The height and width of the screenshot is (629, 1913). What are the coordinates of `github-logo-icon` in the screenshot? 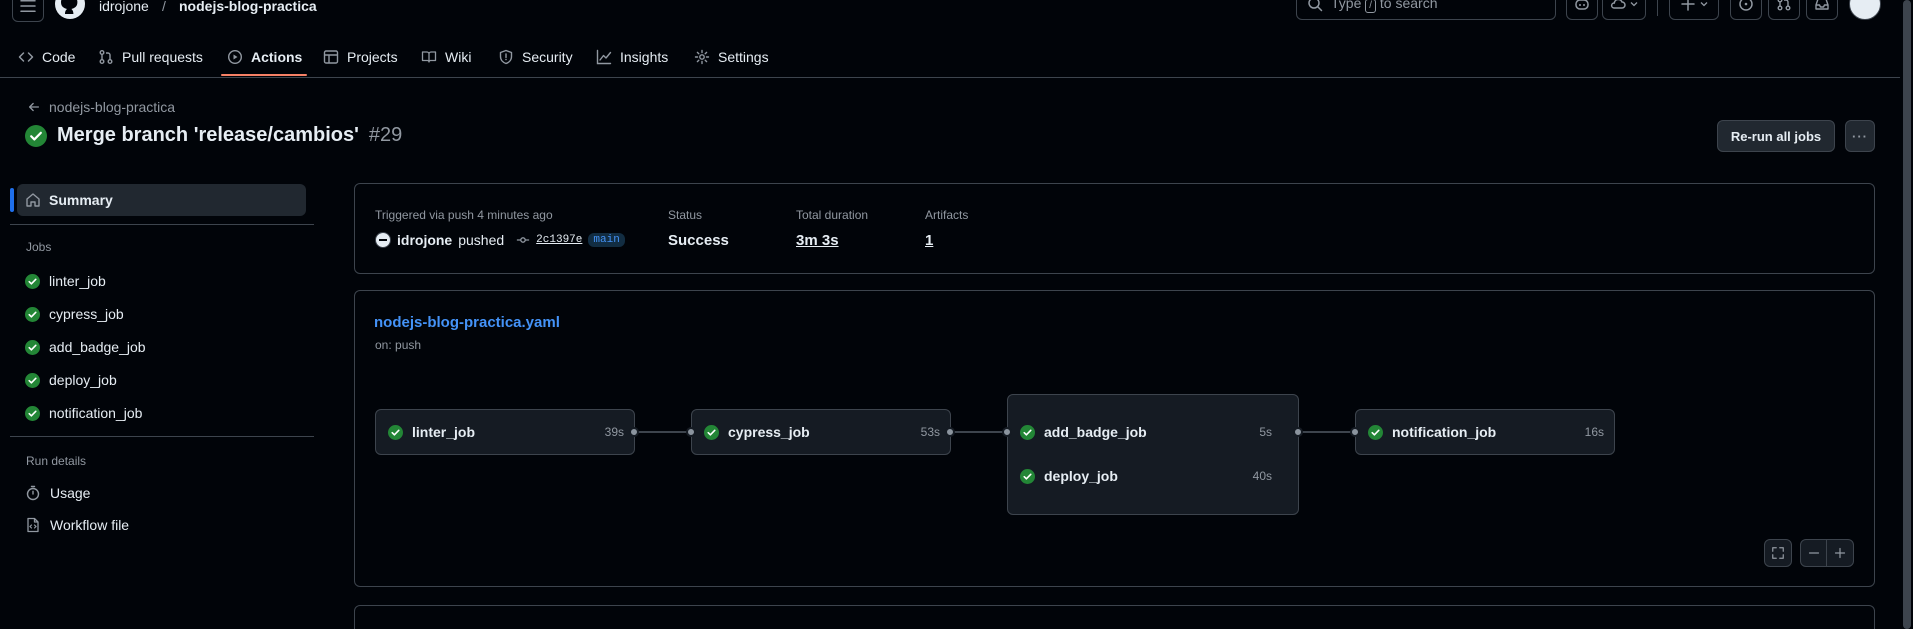 It's located at (70, 10).